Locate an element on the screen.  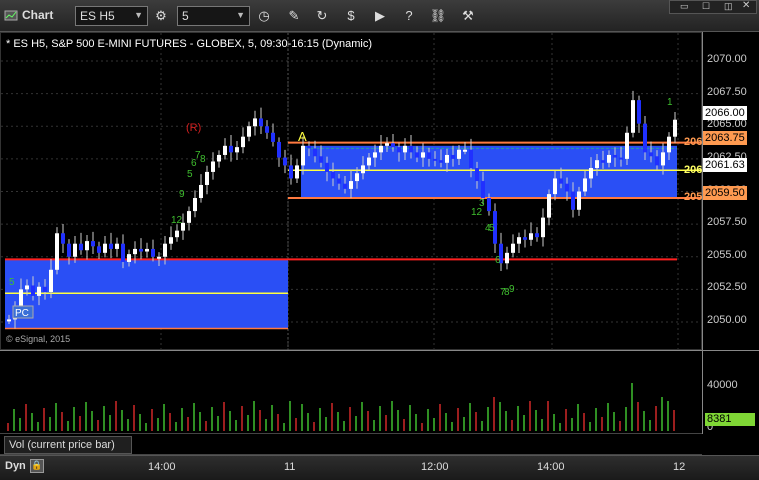
a-marker-label: A is located at coordinates (302, 136).